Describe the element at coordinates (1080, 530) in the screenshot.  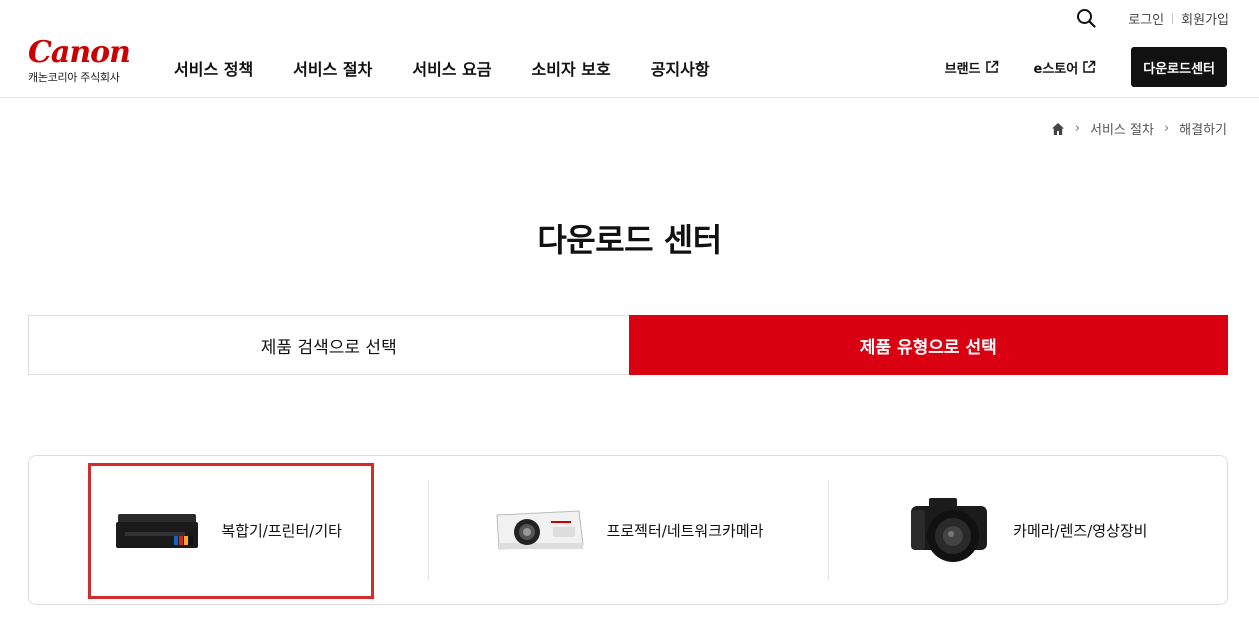
I see `category-label: 카메라/렌즈/영상장비` at that location.